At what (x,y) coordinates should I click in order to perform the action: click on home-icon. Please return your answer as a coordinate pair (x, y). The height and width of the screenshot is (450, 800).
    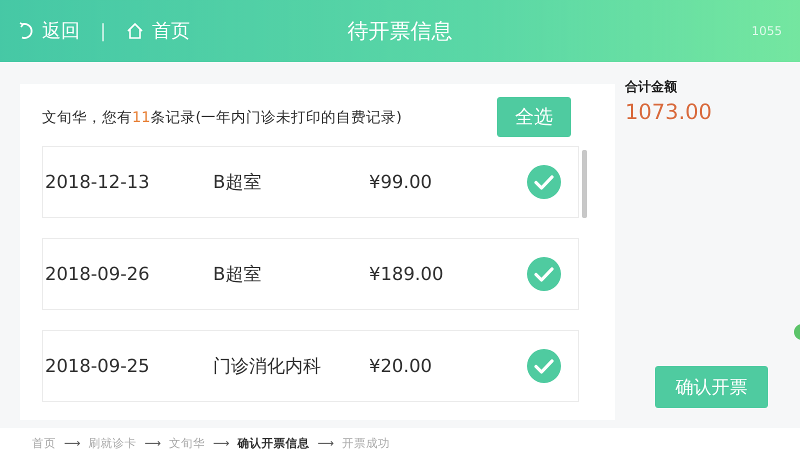
    Looking at the image, I should click on (135, 31).